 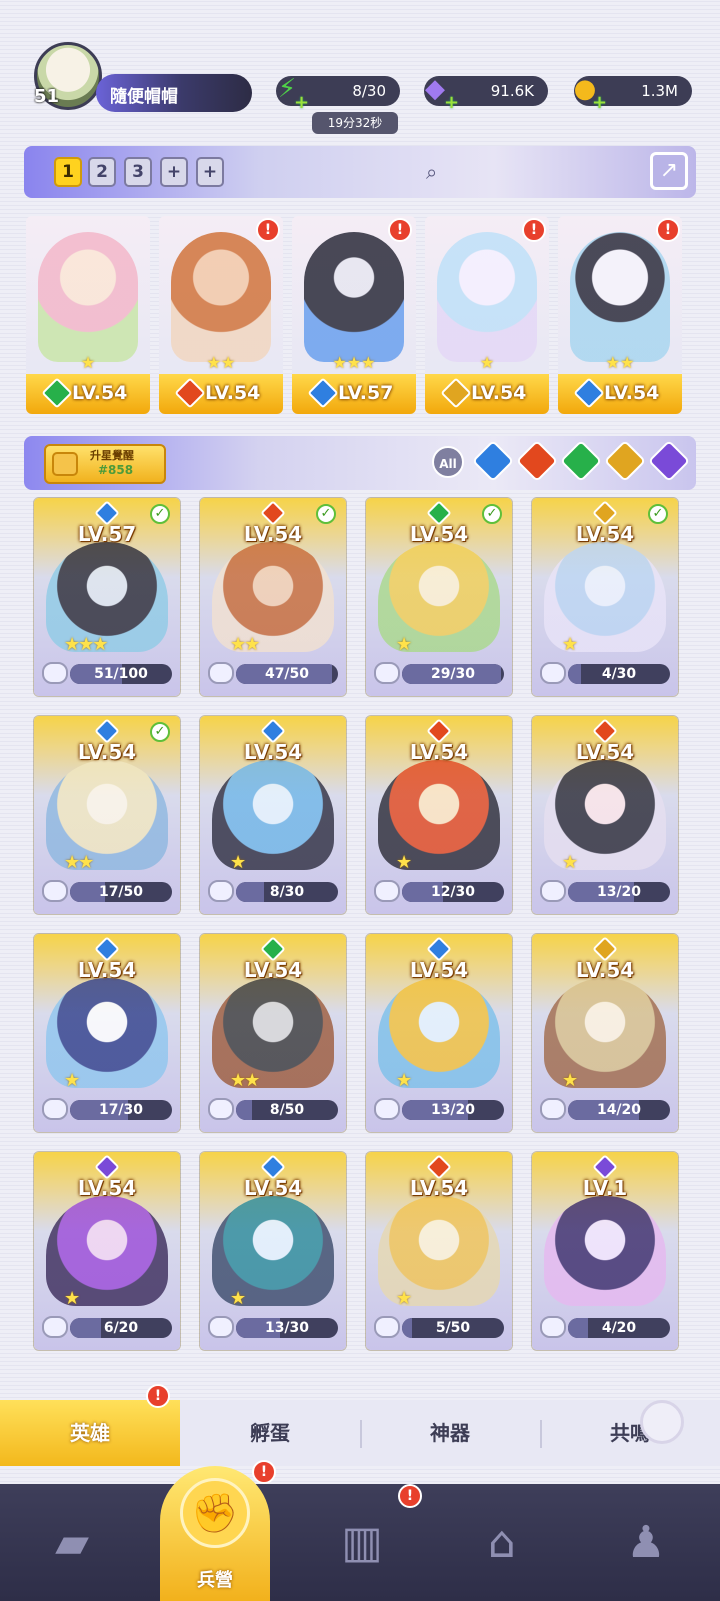 I want to click on hero-card: ✓ LV.54 ★★ 47/50, so click(x=273, y=597).